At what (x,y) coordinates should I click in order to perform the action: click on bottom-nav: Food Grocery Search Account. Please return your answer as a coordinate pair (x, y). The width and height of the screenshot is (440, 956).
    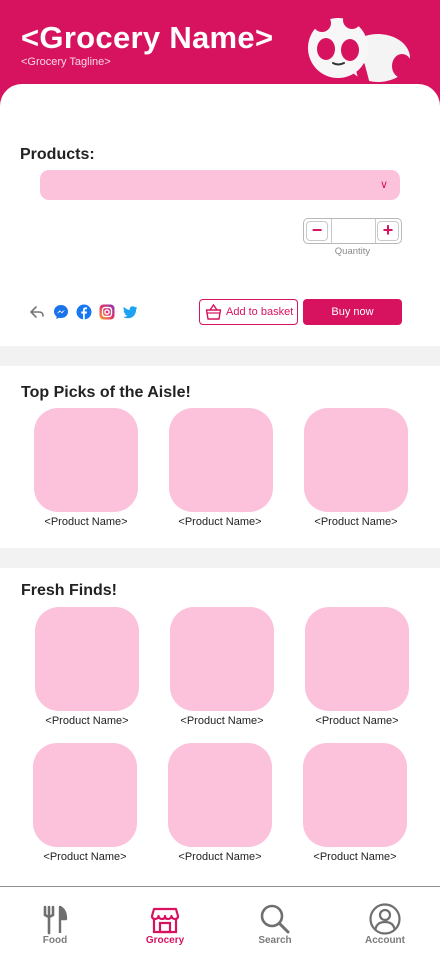
    Looking at the image, I should click on (220, 921).